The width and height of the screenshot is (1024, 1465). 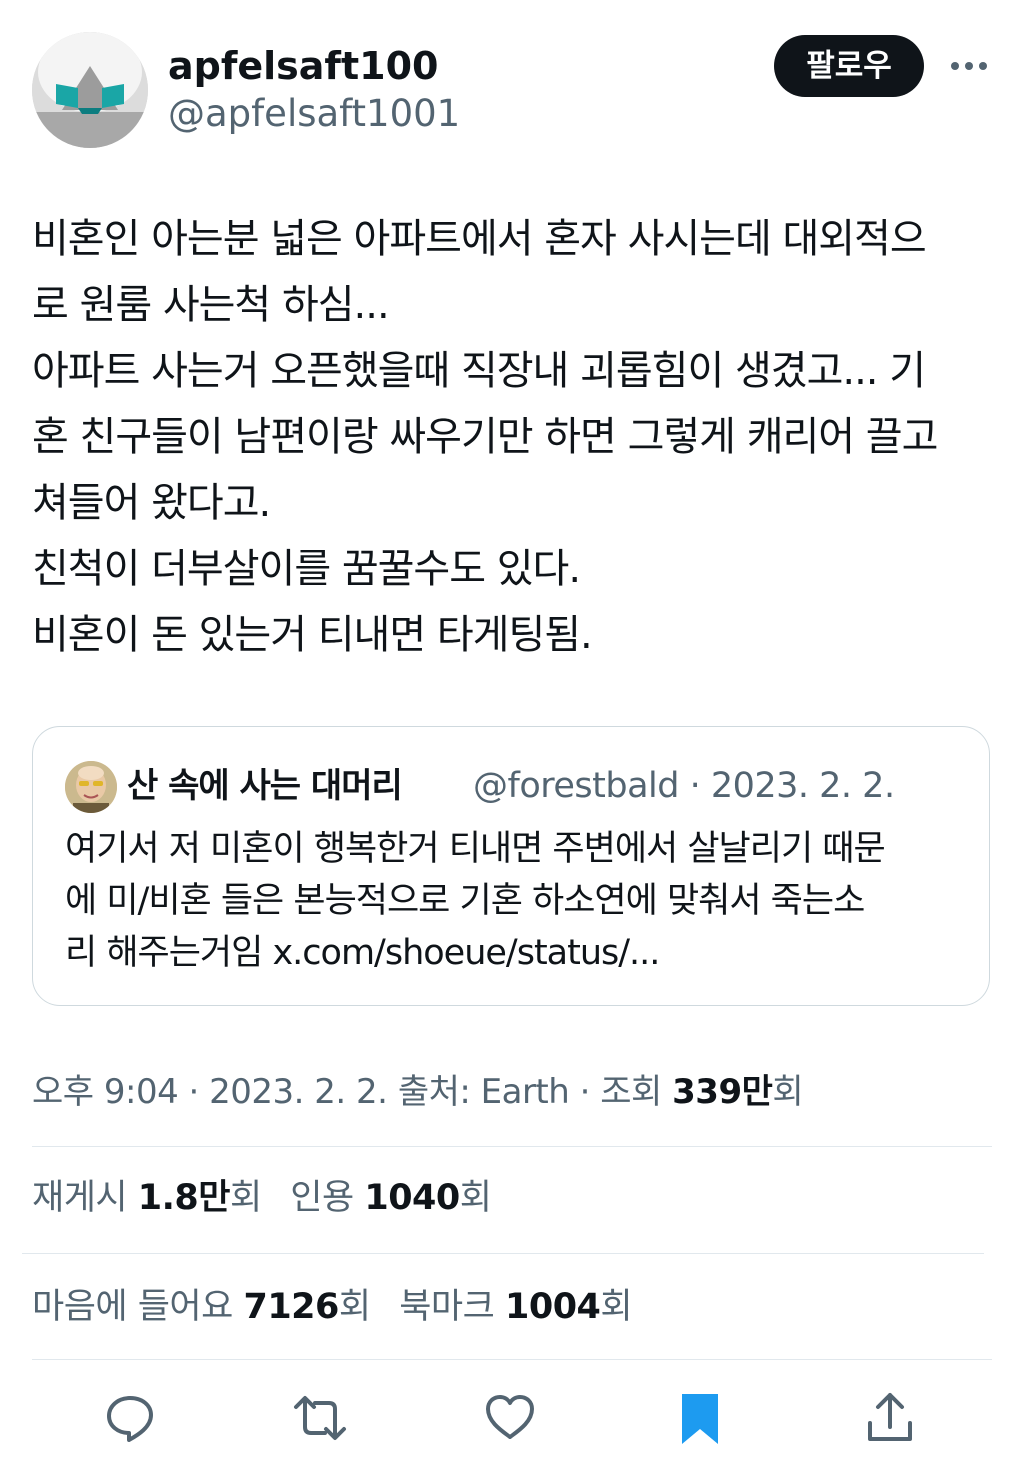 I want to click on tweet-date: 2023. 2. 2., so click(x=298, y=1092).